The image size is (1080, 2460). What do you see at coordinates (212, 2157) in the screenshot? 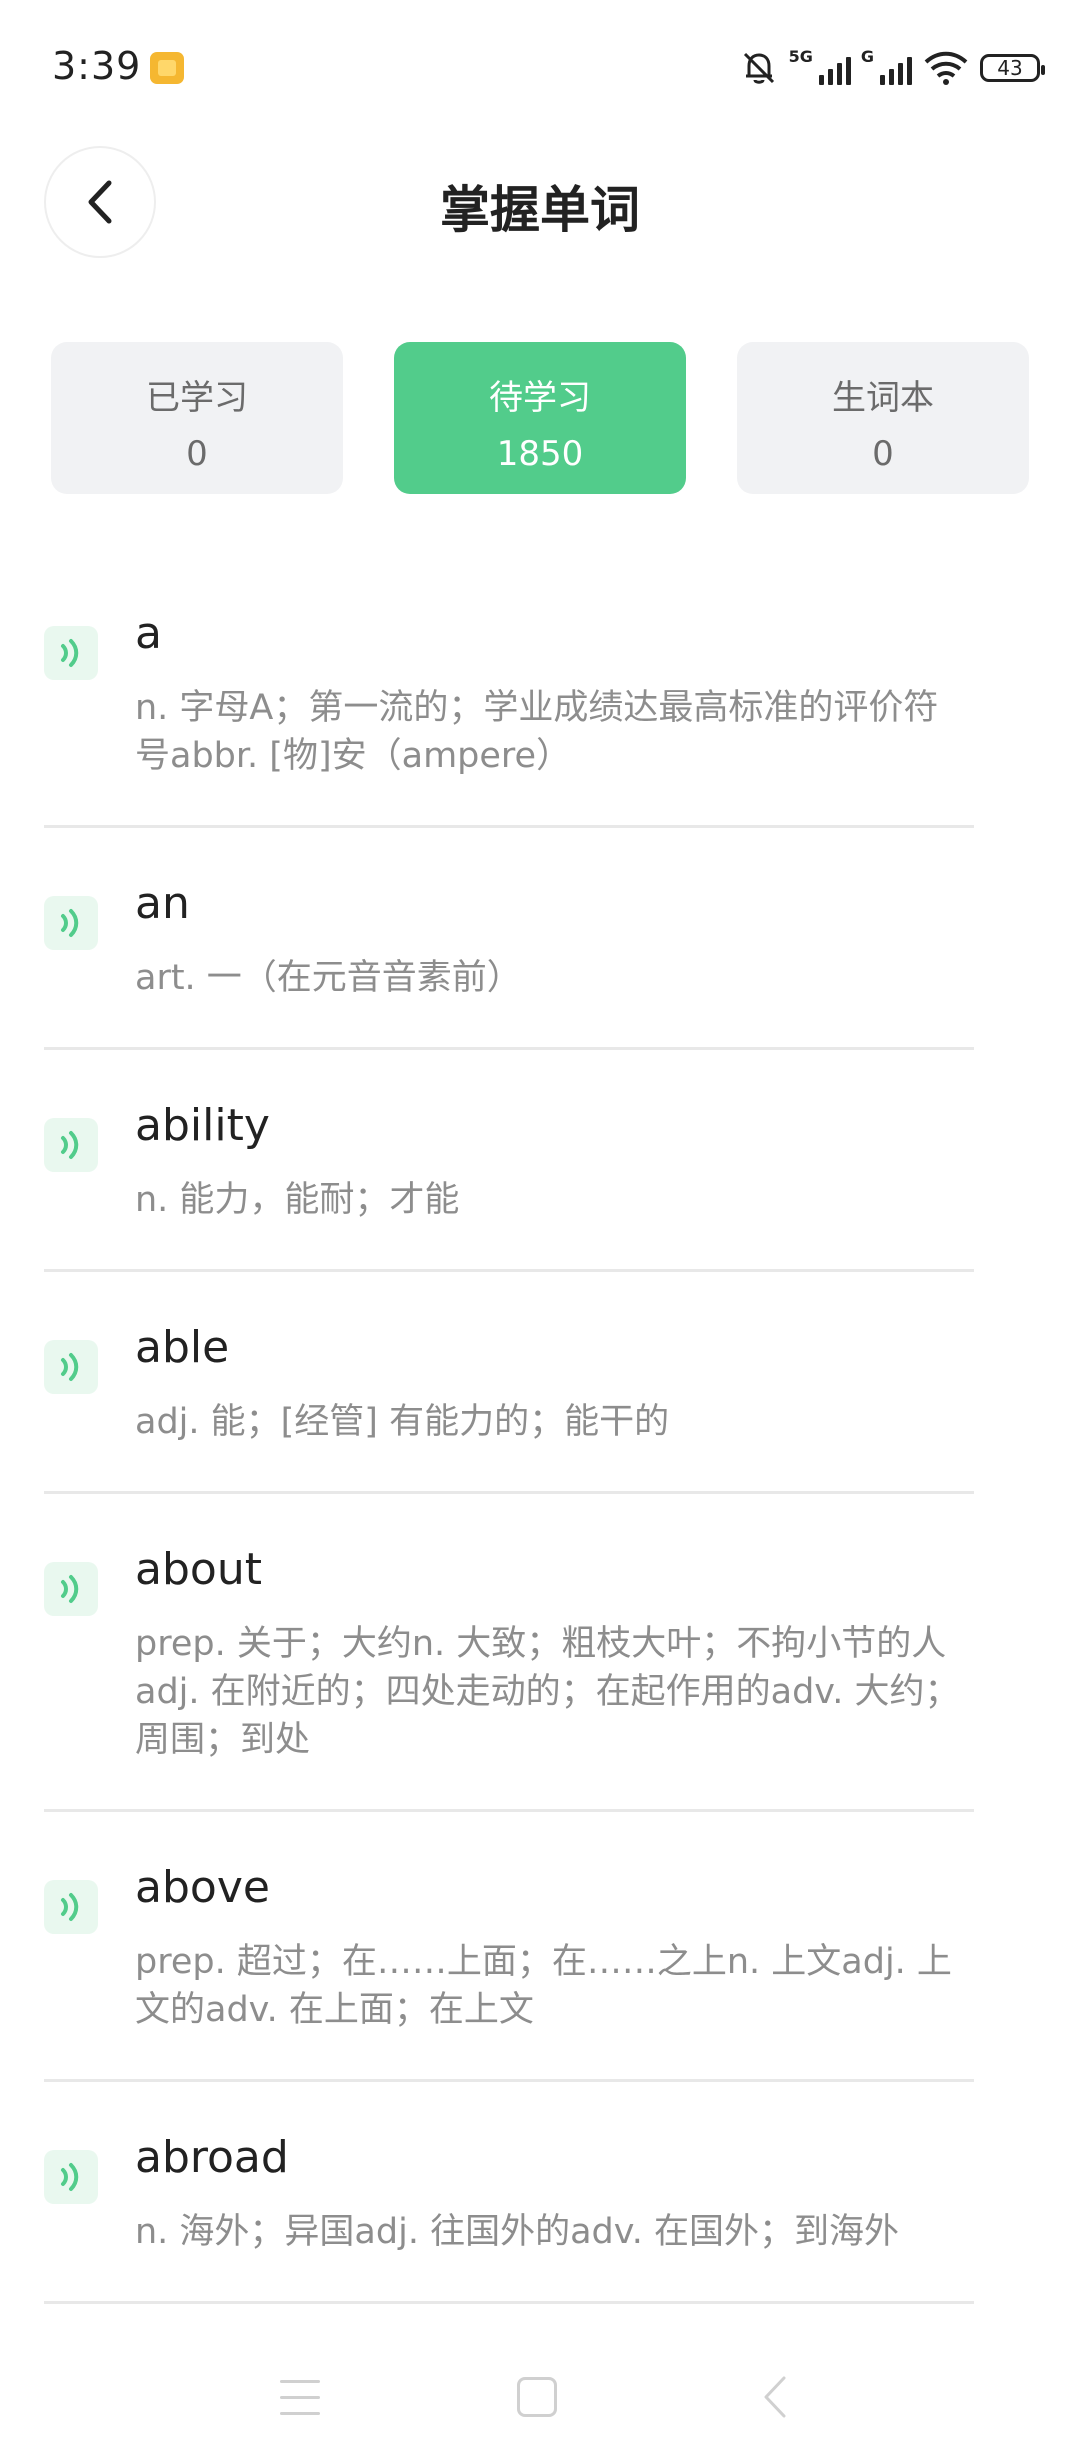
I see `word-text: abroad` at bounding box center [212, 2157].